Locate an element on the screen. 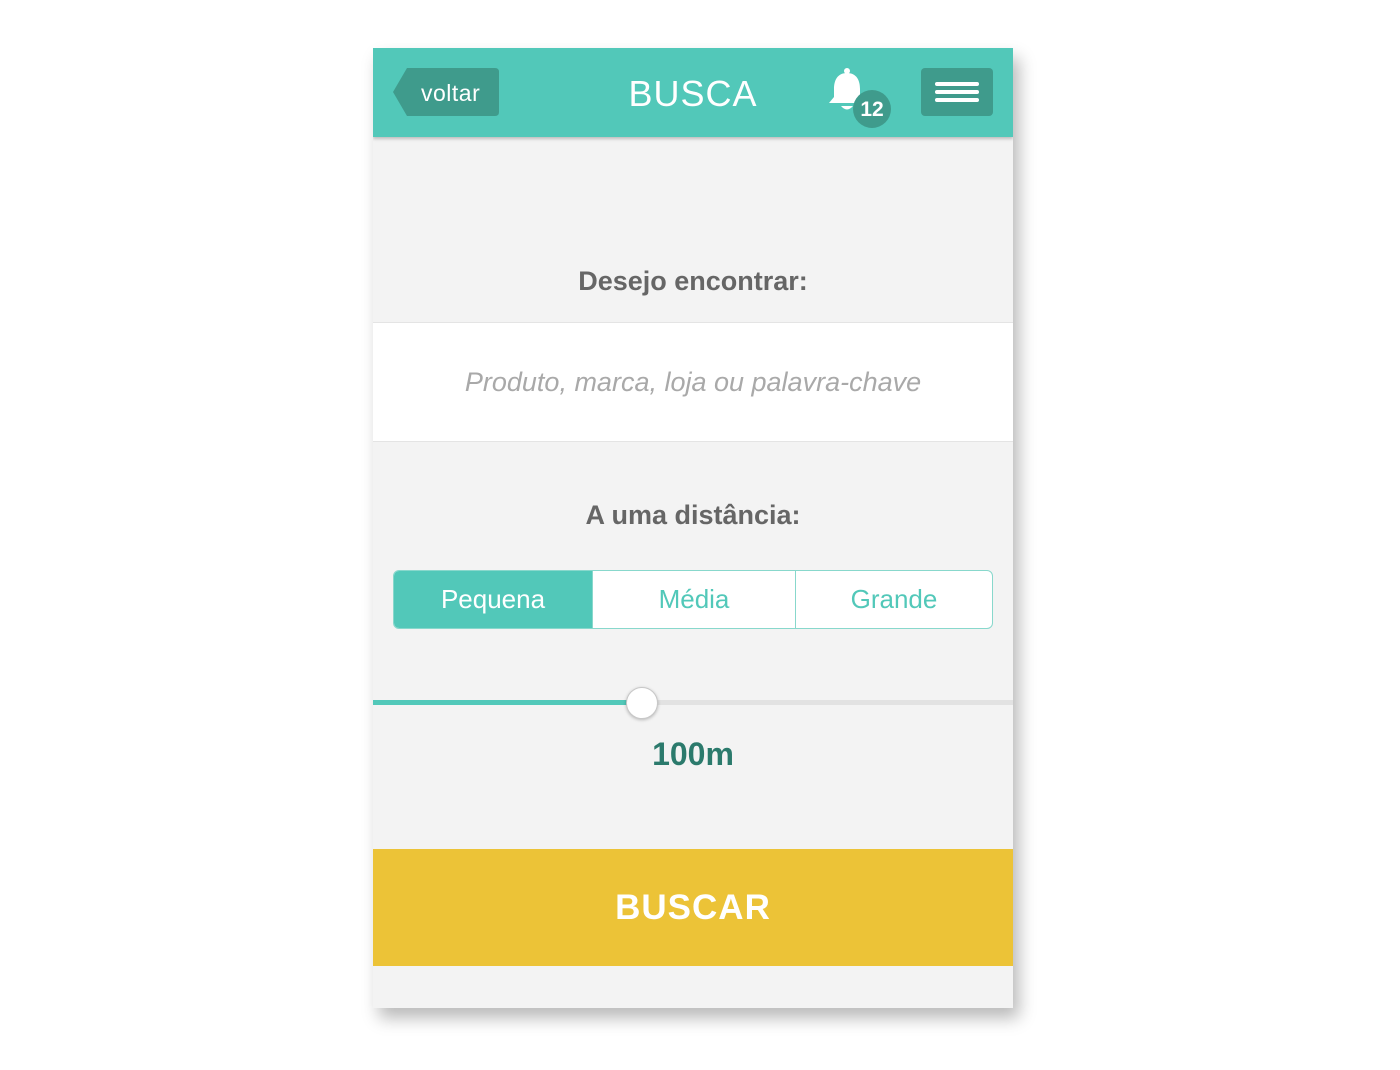 The image size is (1400, 1070). search-submit-button: BUSCAR is located at coordinates (693, 907).